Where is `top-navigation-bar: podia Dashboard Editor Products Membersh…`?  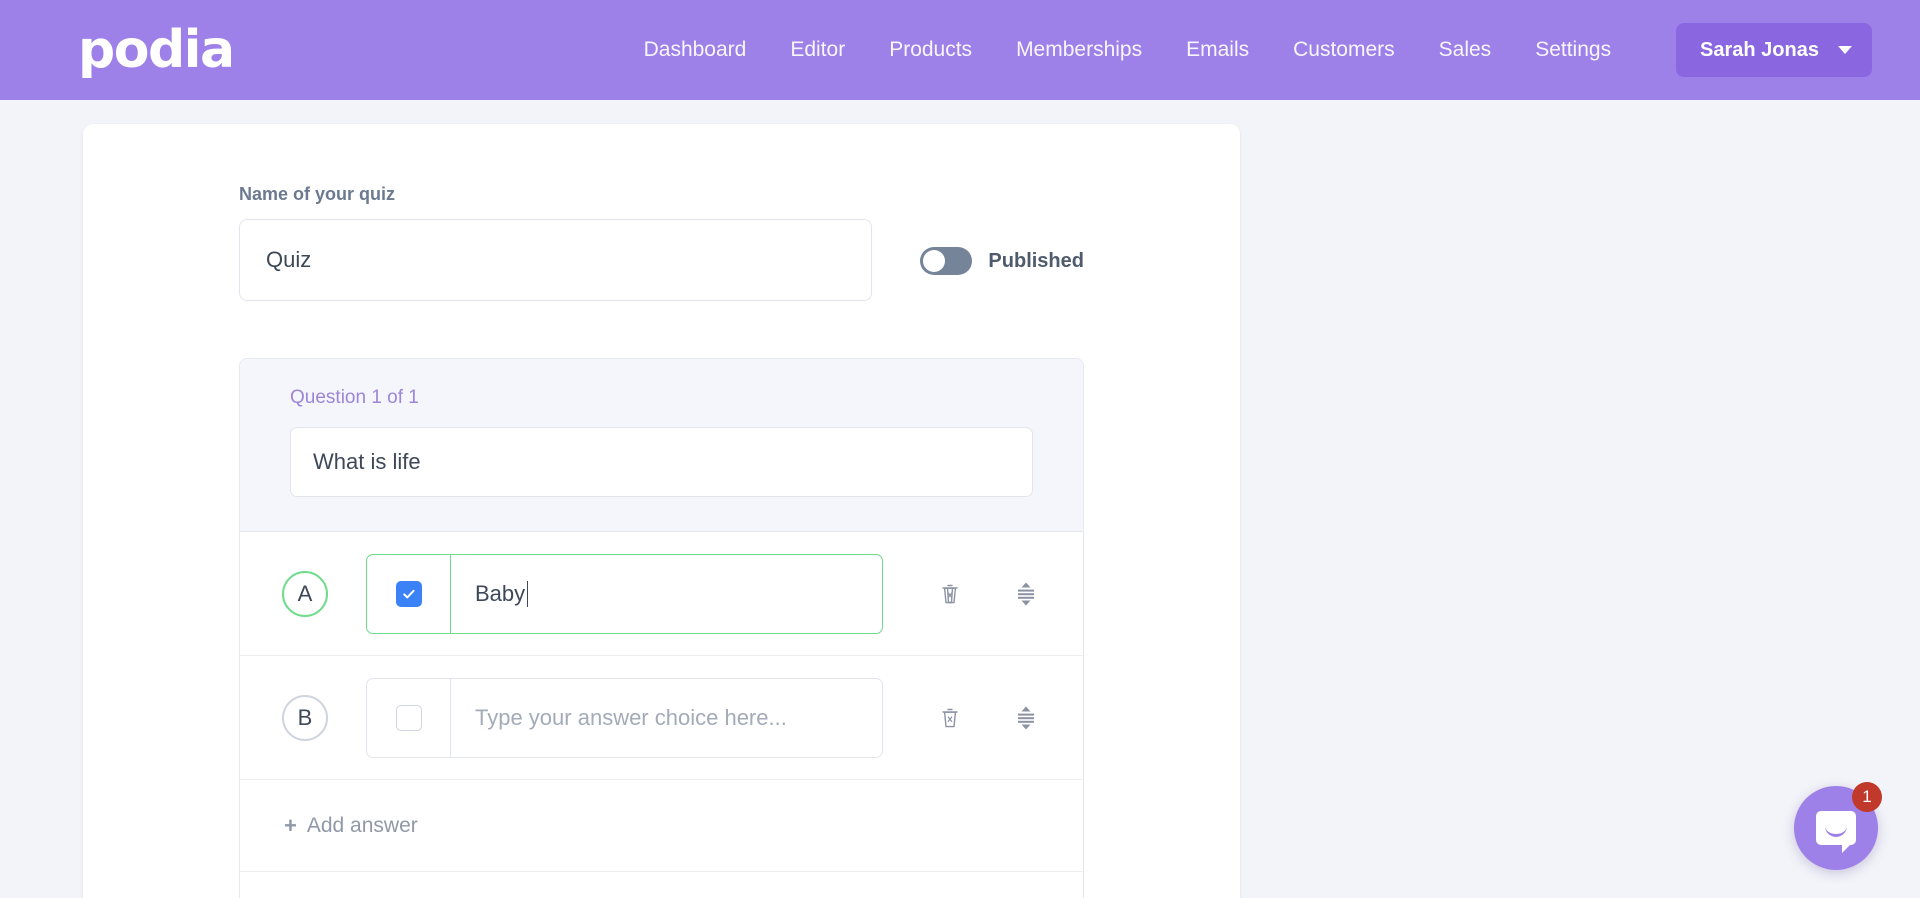
top-navigation-bar: podia Dashboard Editor Products Membersh… is located at coordinates (960, 50).